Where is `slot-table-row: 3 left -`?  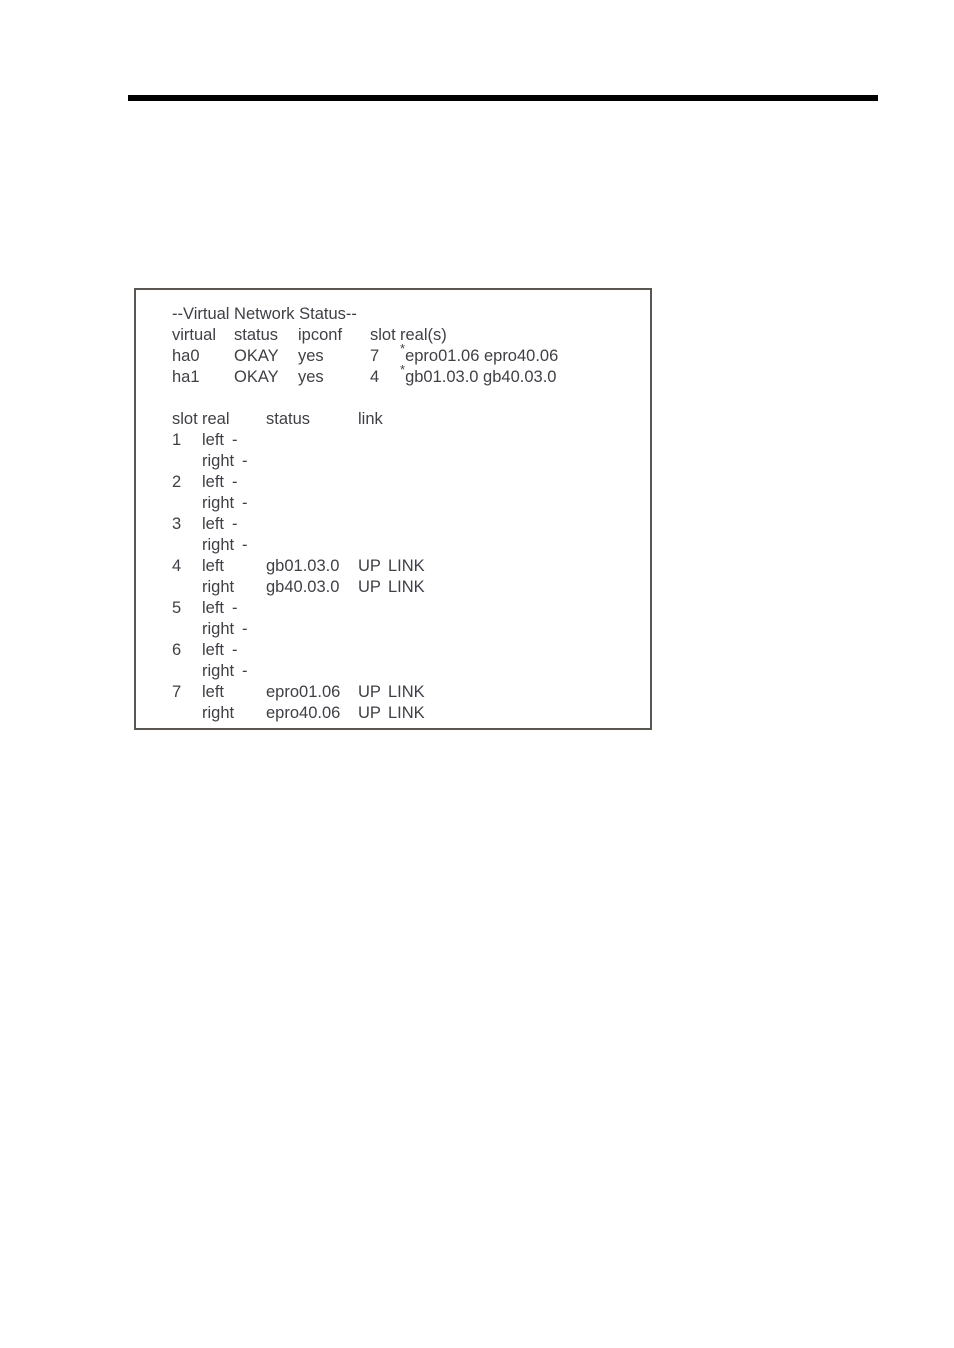 slot-table-row: 3 left - is located at coordinates (408, 524).